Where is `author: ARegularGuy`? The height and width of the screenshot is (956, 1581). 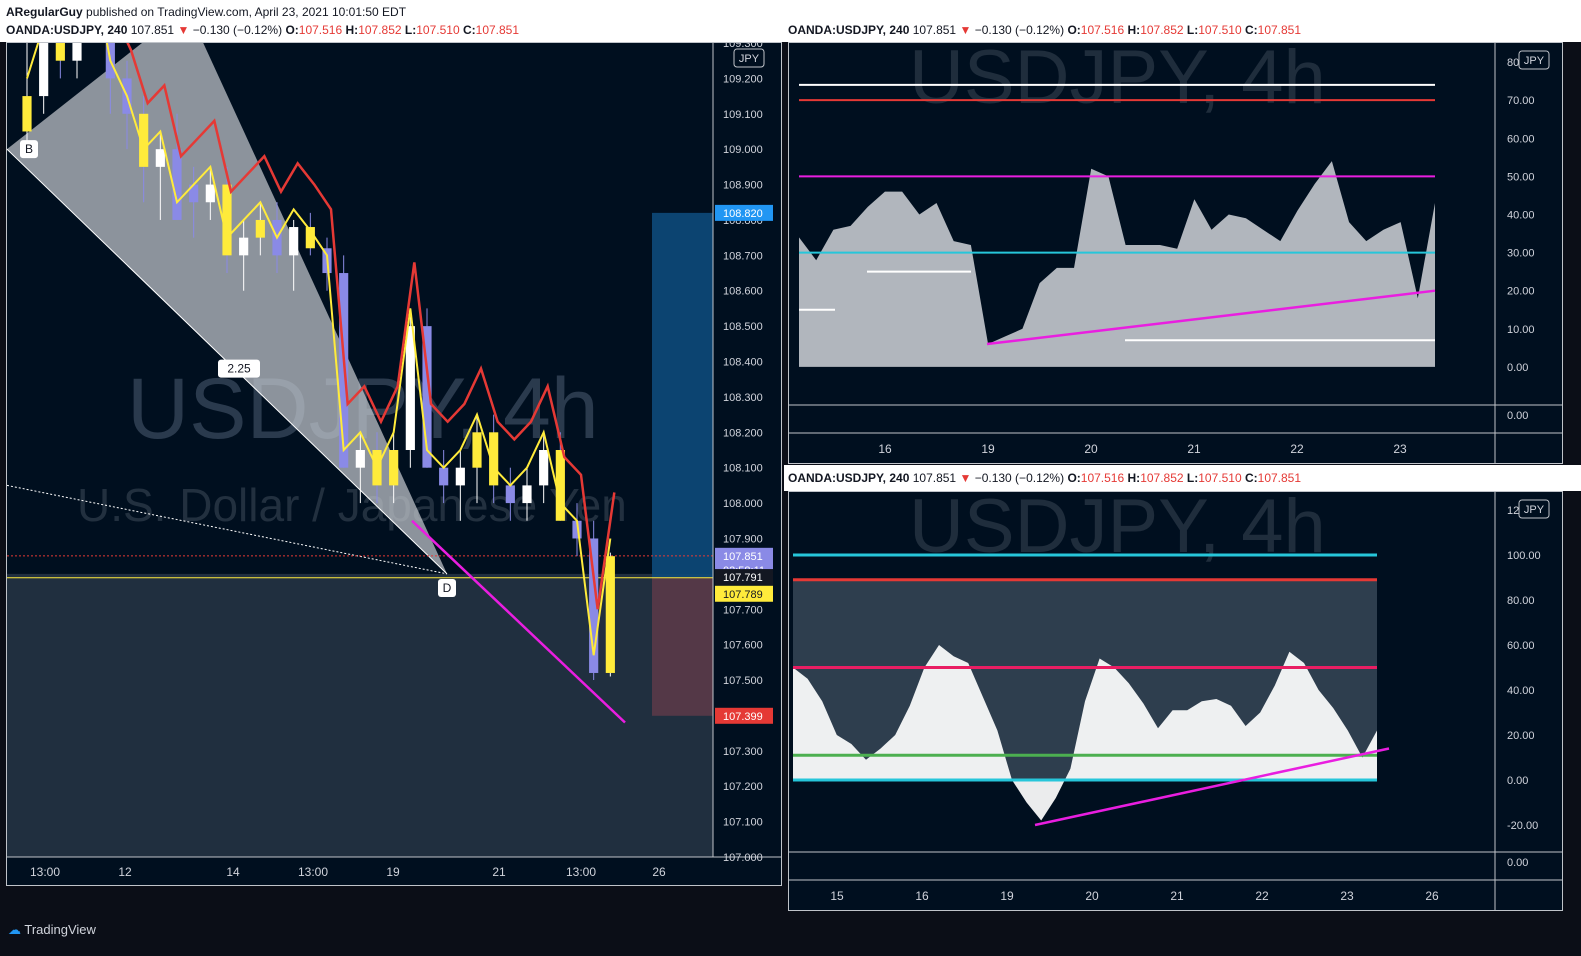 author: ARegularGuy is located at coordinates (44, 12).